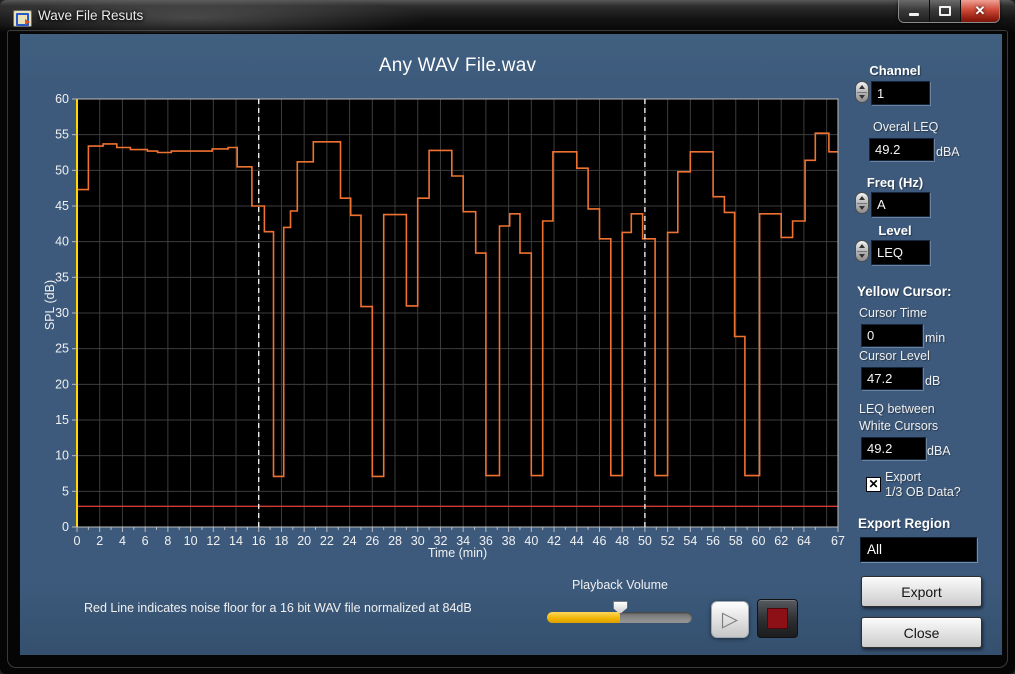 The height and width of the screenshot is (674, 1015). I want to click on app-icon, so click(22, 18).